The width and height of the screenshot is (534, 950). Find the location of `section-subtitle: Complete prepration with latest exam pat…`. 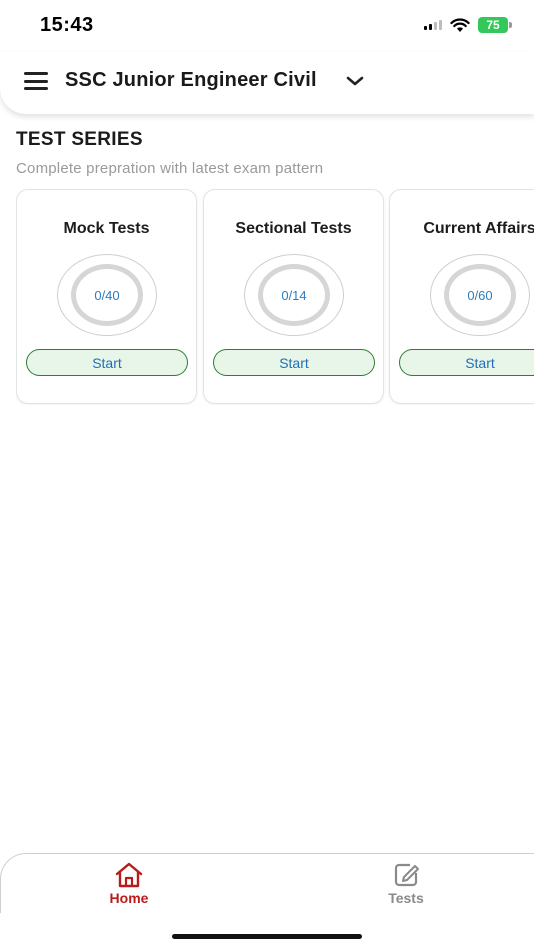

section-subtitle: Complete prepration with latest exam pat… is located at coordinates (170, 168).